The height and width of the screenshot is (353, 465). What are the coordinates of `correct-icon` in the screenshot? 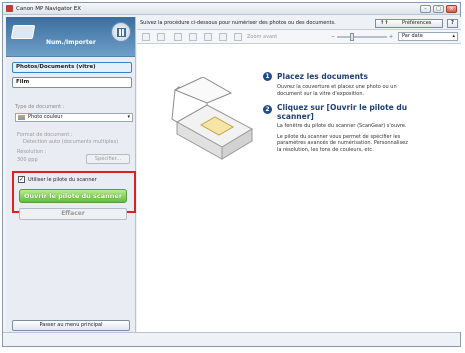 It's located at (208, 37).